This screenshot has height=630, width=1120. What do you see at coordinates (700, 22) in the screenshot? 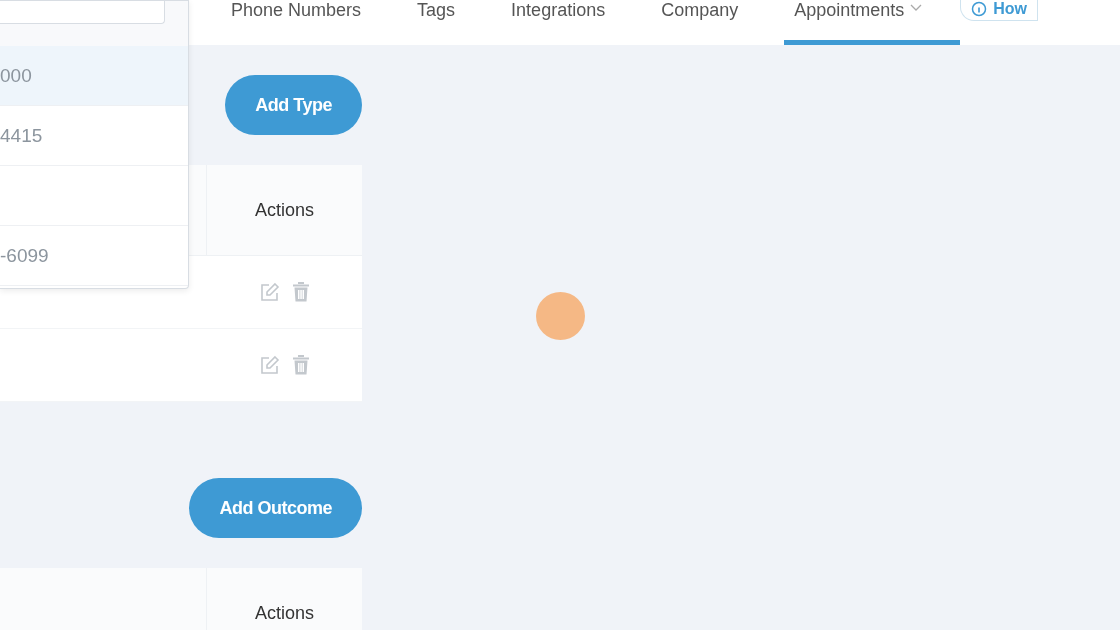
I see `nav-tab: Company` at bounding box center [700, 22].